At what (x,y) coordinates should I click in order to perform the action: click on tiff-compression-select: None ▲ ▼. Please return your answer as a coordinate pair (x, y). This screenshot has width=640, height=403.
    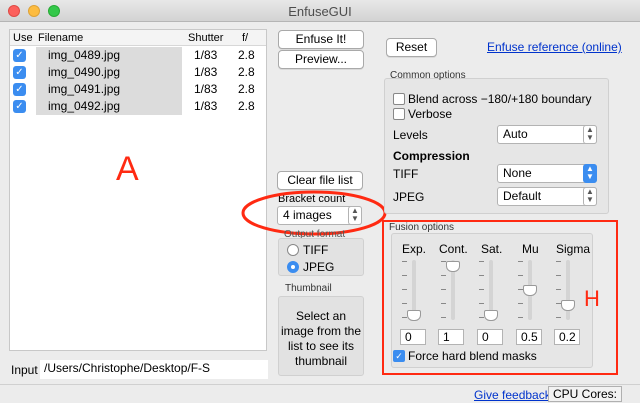
    Looking at the image, I should click on (547, 173).